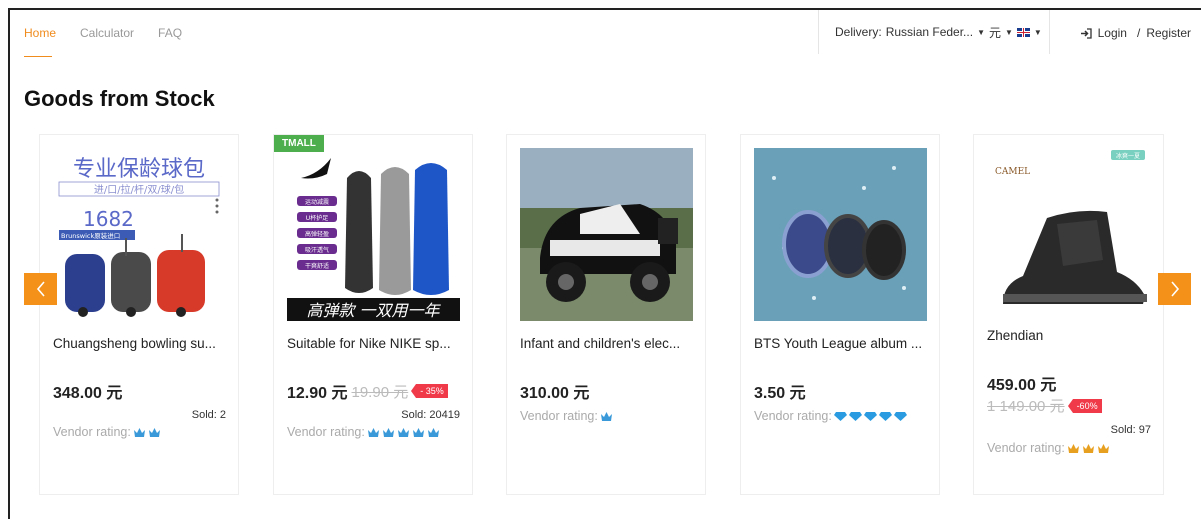  Describe the element at coordinates (373, 234) in the screenshot. I see `product-image: 运动减震 U杯护足 高弹轻盈 吸汗透气 干爽舒适 高弹款 一双用一年` at that location.